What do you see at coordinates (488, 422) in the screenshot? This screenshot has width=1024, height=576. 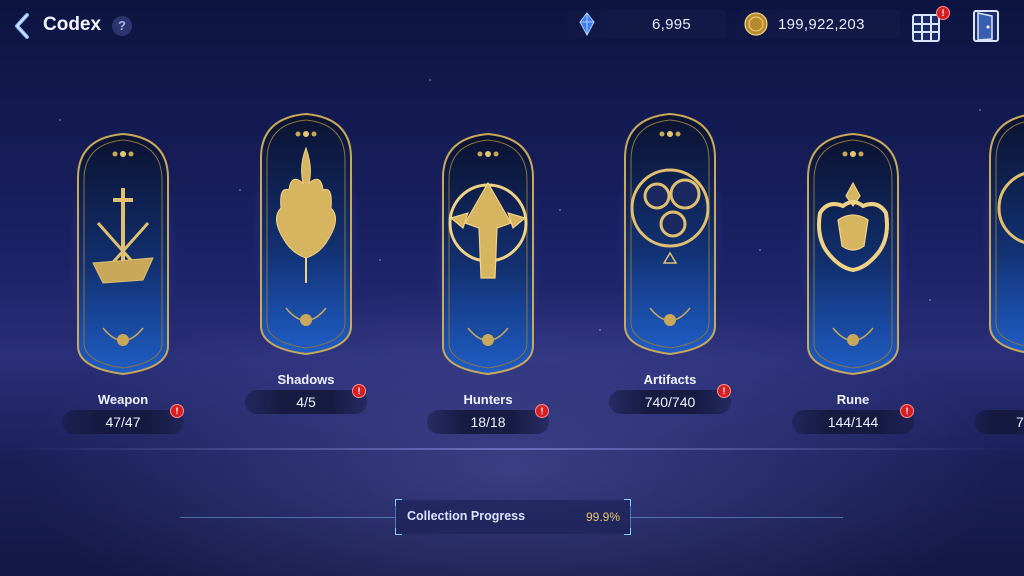 I see `card-count-hunters: 18/18` at bounding box center [488, 422].